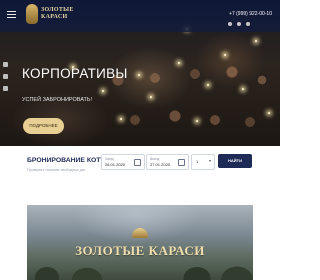 The height and width of the screenshot is (280, 320). Describe the element at coordinates (109, 159) in the screenshot. I see `checkin-caption: Заезд` at that location.